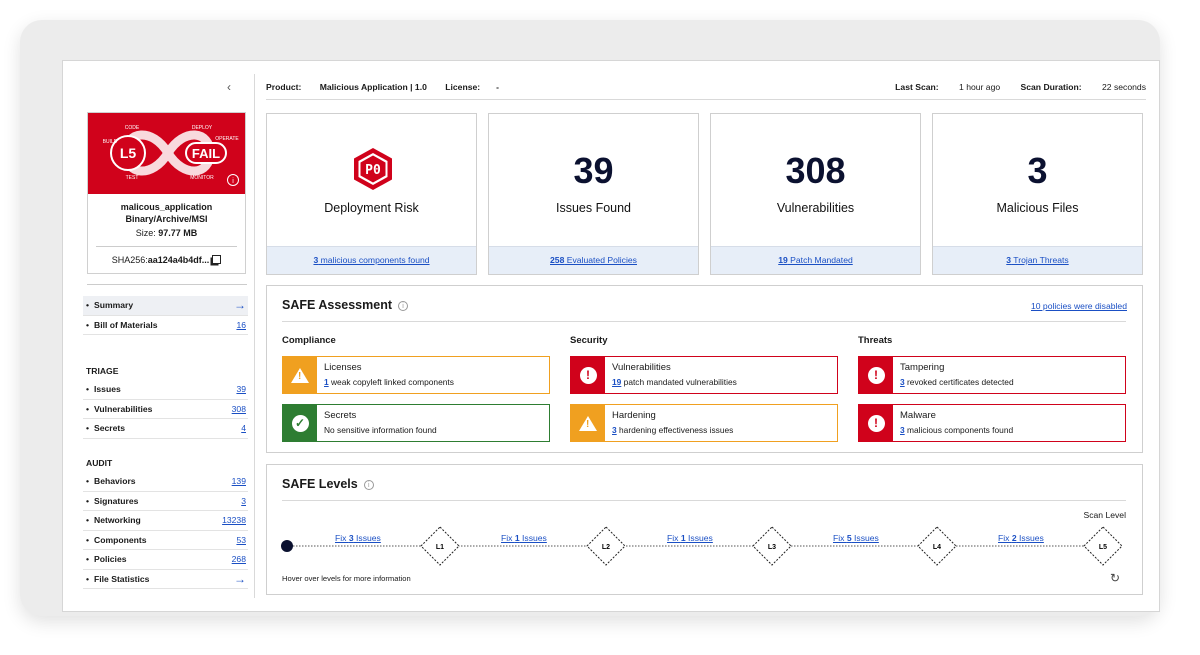 The image size is (1200, 655). Describe the element at coordinates (589, 340) in the screenshot. I see `column-heading: Security` at that location.